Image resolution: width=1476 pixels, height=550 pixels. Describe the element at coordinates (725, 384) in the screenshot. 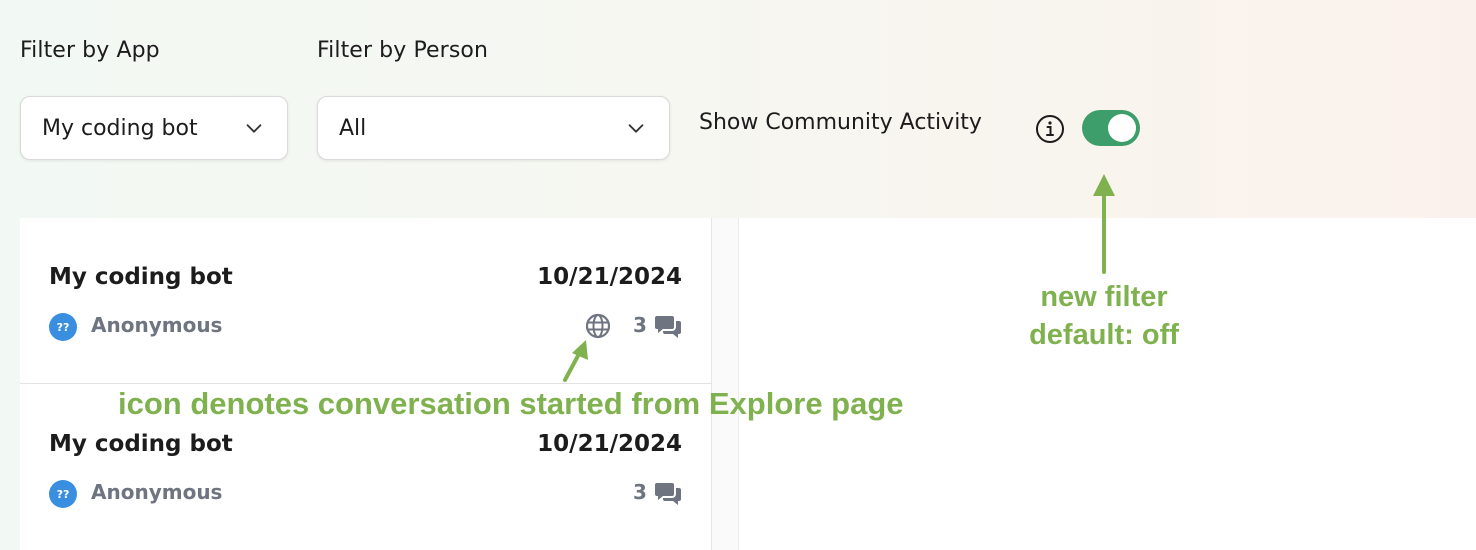

I see `panel-divider` at that location.